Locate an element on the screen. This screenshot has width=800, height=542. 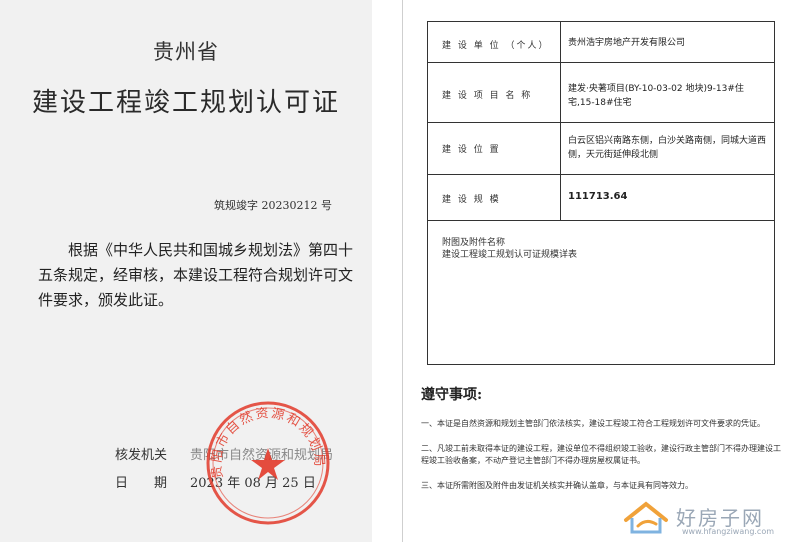
certificate-title: 建设工程竣工规划认可证 is located at coordinates (185, 103).